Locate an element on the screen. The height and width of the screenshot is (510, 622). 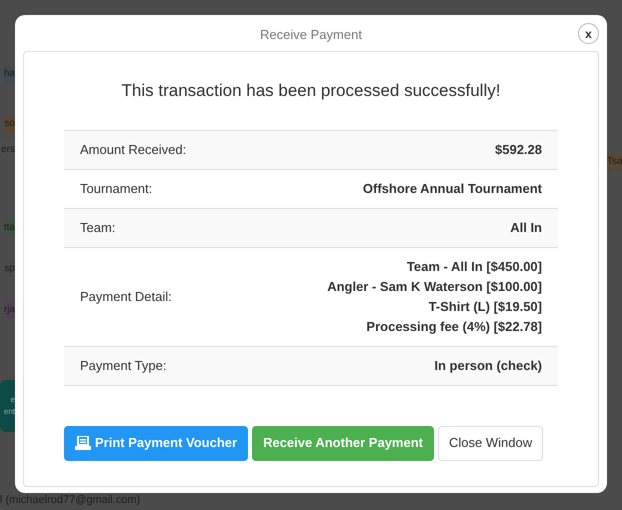
close-button: x is located at coordinates (588, 33).